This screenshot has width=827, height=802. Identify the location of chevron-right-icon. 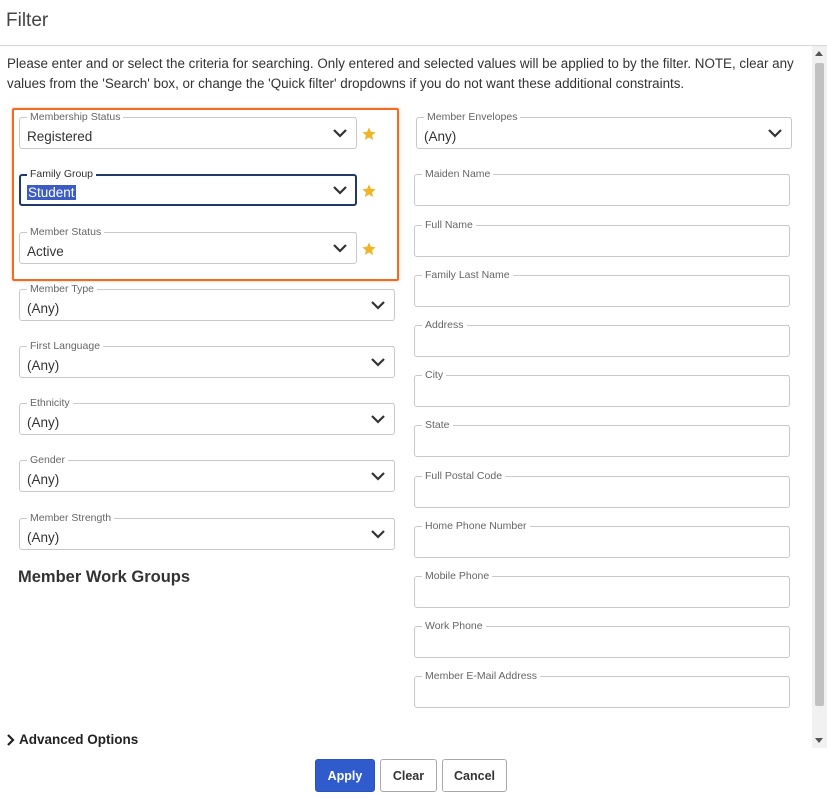
(11, 739).